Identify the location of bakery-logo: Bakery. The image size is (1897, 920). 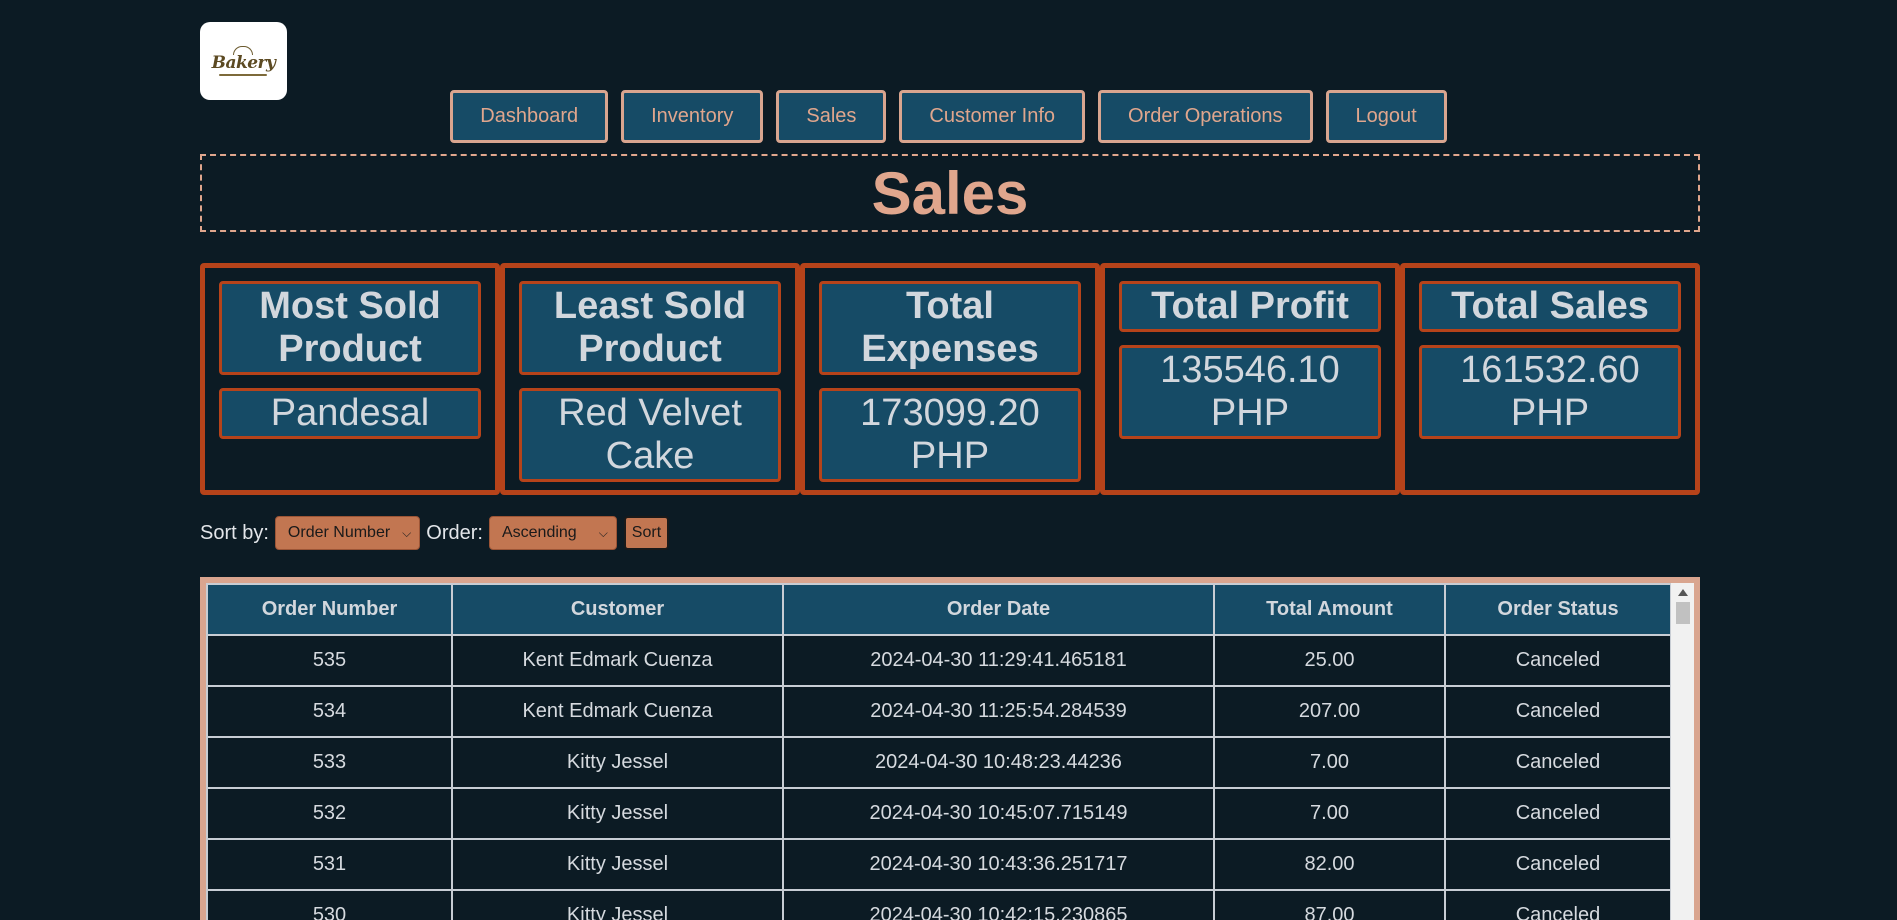
(243, 61).